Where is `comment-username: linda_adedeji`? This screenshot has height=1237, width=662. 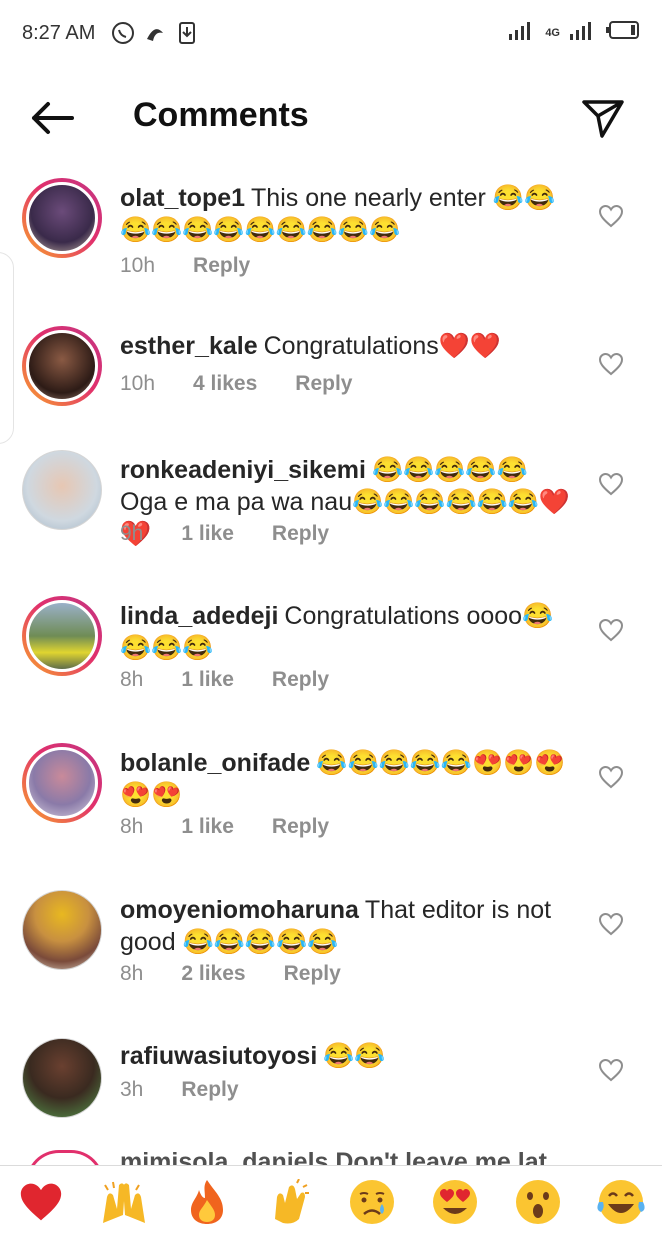
comment-username: linda_adedeji is located at coordinates (199, 616).